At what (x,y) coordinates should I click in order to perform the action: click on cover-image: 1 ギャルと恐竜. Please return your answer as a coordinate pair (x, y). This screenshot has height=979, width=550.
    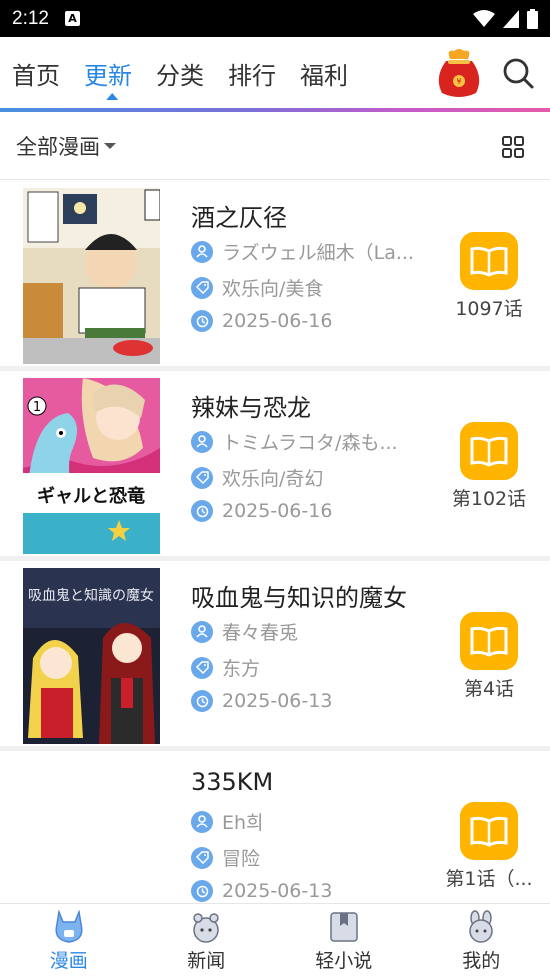
    Looking at the image, I should click on (91, 466).